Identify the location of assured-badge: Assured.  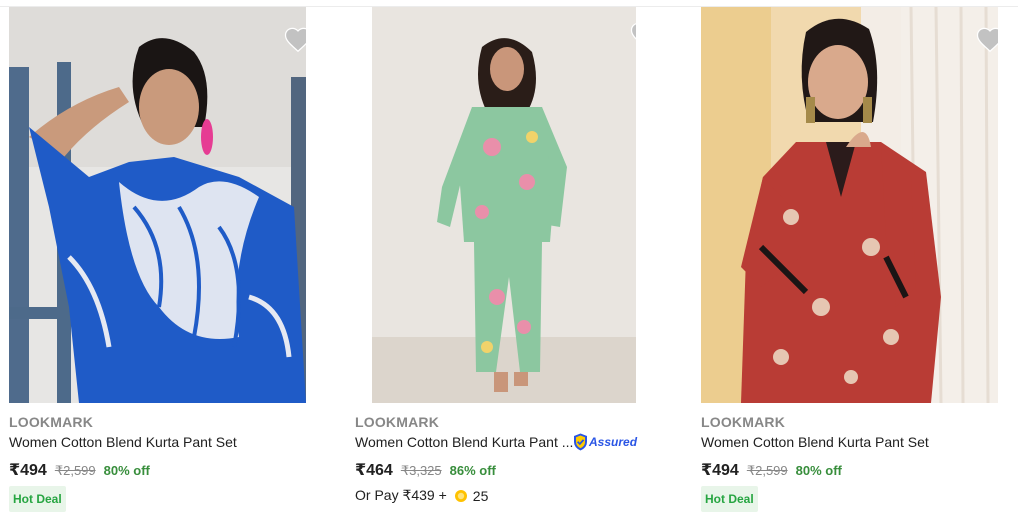
(605, 442).